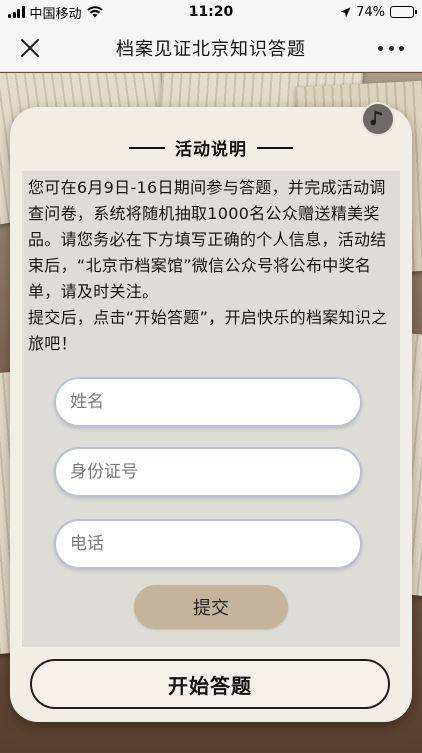 The height and width of the screenshot is (753, 422). What do you see at coordinates (208, 544) in the screenshot?
I see `phone-input` at bounding box center [208, 544].